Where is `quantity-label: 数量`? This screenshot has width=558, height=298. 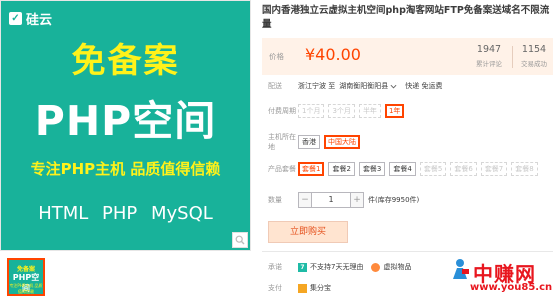
quantity-label: 数量 is located at coordinates (275, 200).